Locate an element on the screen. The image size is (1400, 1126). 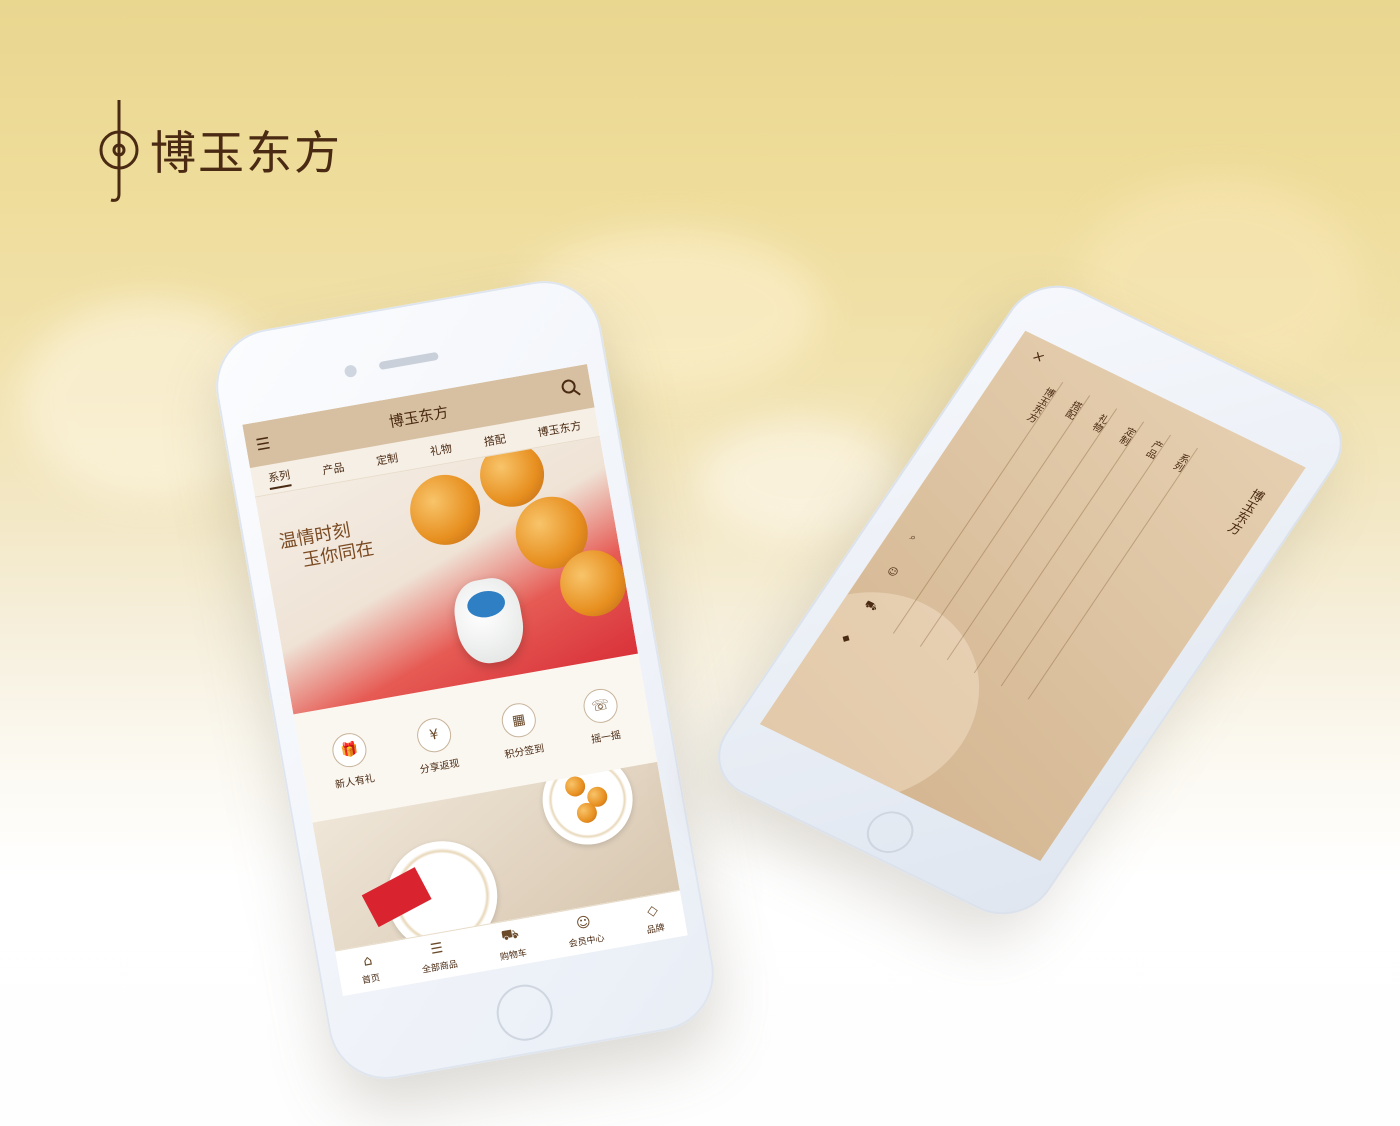
quick-action-shake: ☏ 摇一摇 is located at coordinates (602, 715).